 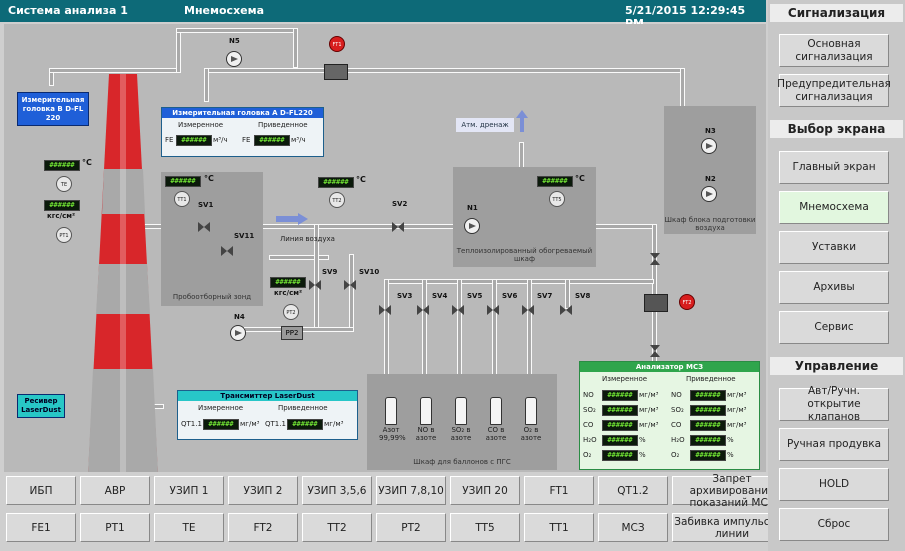 What do you see at coordinates (557, 199) in the screenshot?
I see `tt5-gauge-icon: TT5` at bounding box center [557, 199].